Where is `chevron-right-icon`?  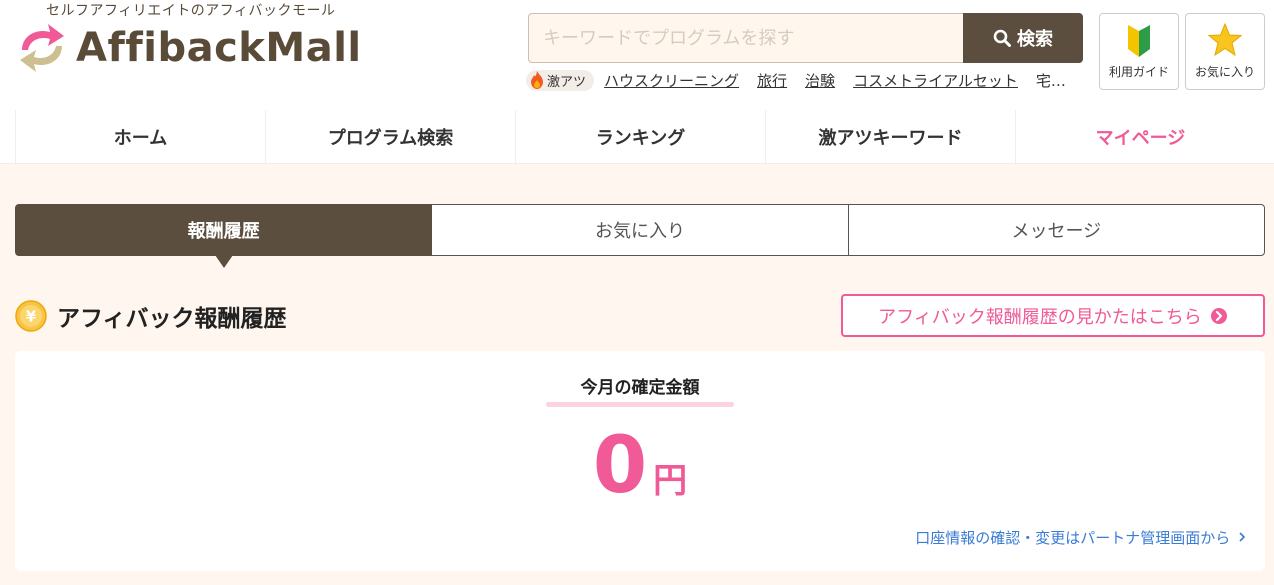
chevron-right-icon is located at coordinates (1242, 537).